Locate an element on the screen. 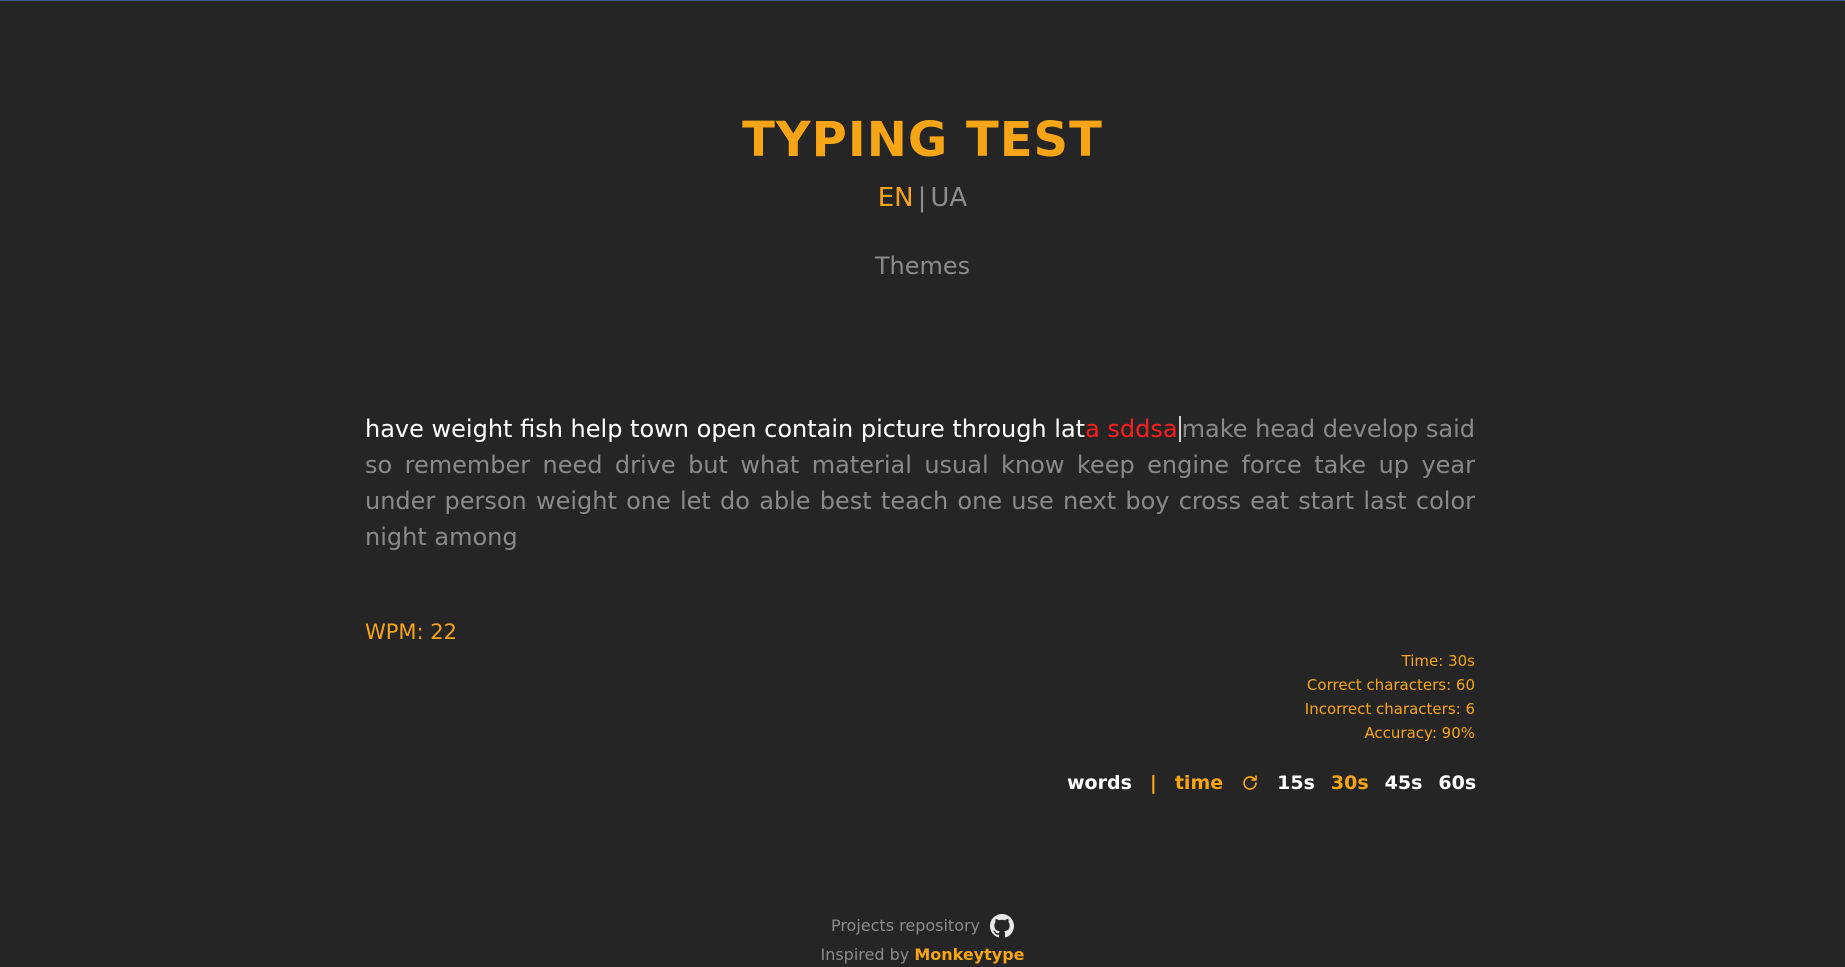  duration-60s-button: 60s is located at coordinates (1457, 783).